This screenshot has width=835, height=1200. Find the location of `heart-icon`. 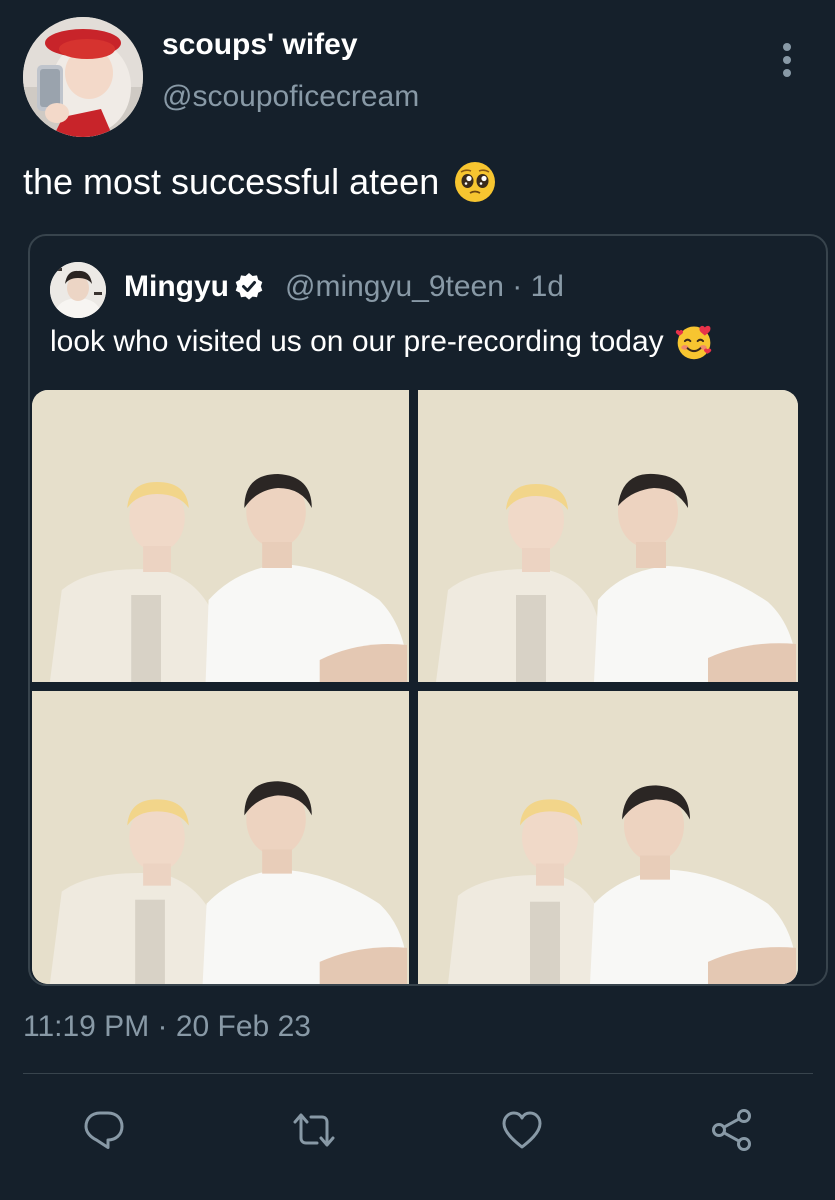

heart-icon is located at coordinates (522, 1130).